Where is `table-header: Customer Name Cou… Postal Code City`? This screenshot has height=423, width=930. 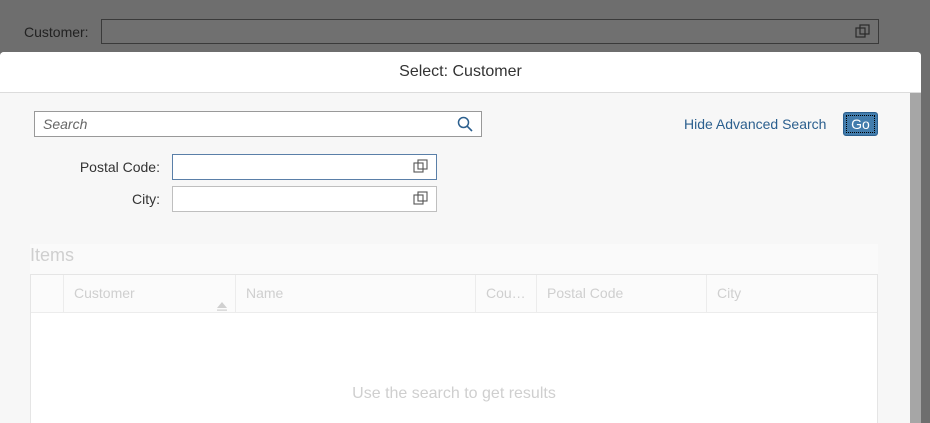 table-header: Customer Name Cou… Postal Code City is located at coordinates (454, 294).